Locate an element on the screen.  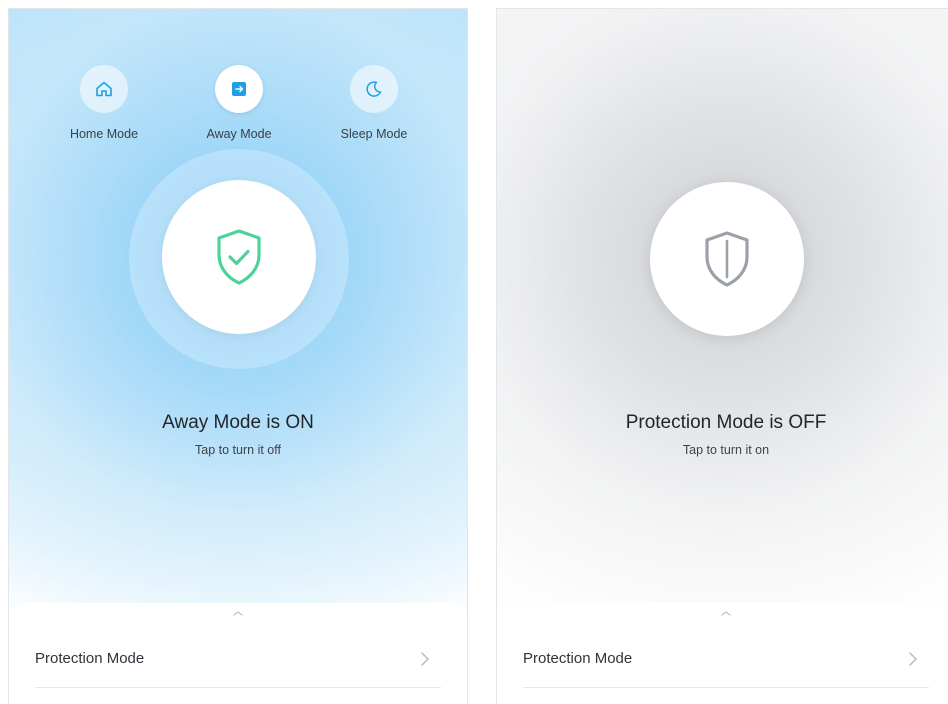
status-title: Away Mode is ON is located at coordinates (238, 422).